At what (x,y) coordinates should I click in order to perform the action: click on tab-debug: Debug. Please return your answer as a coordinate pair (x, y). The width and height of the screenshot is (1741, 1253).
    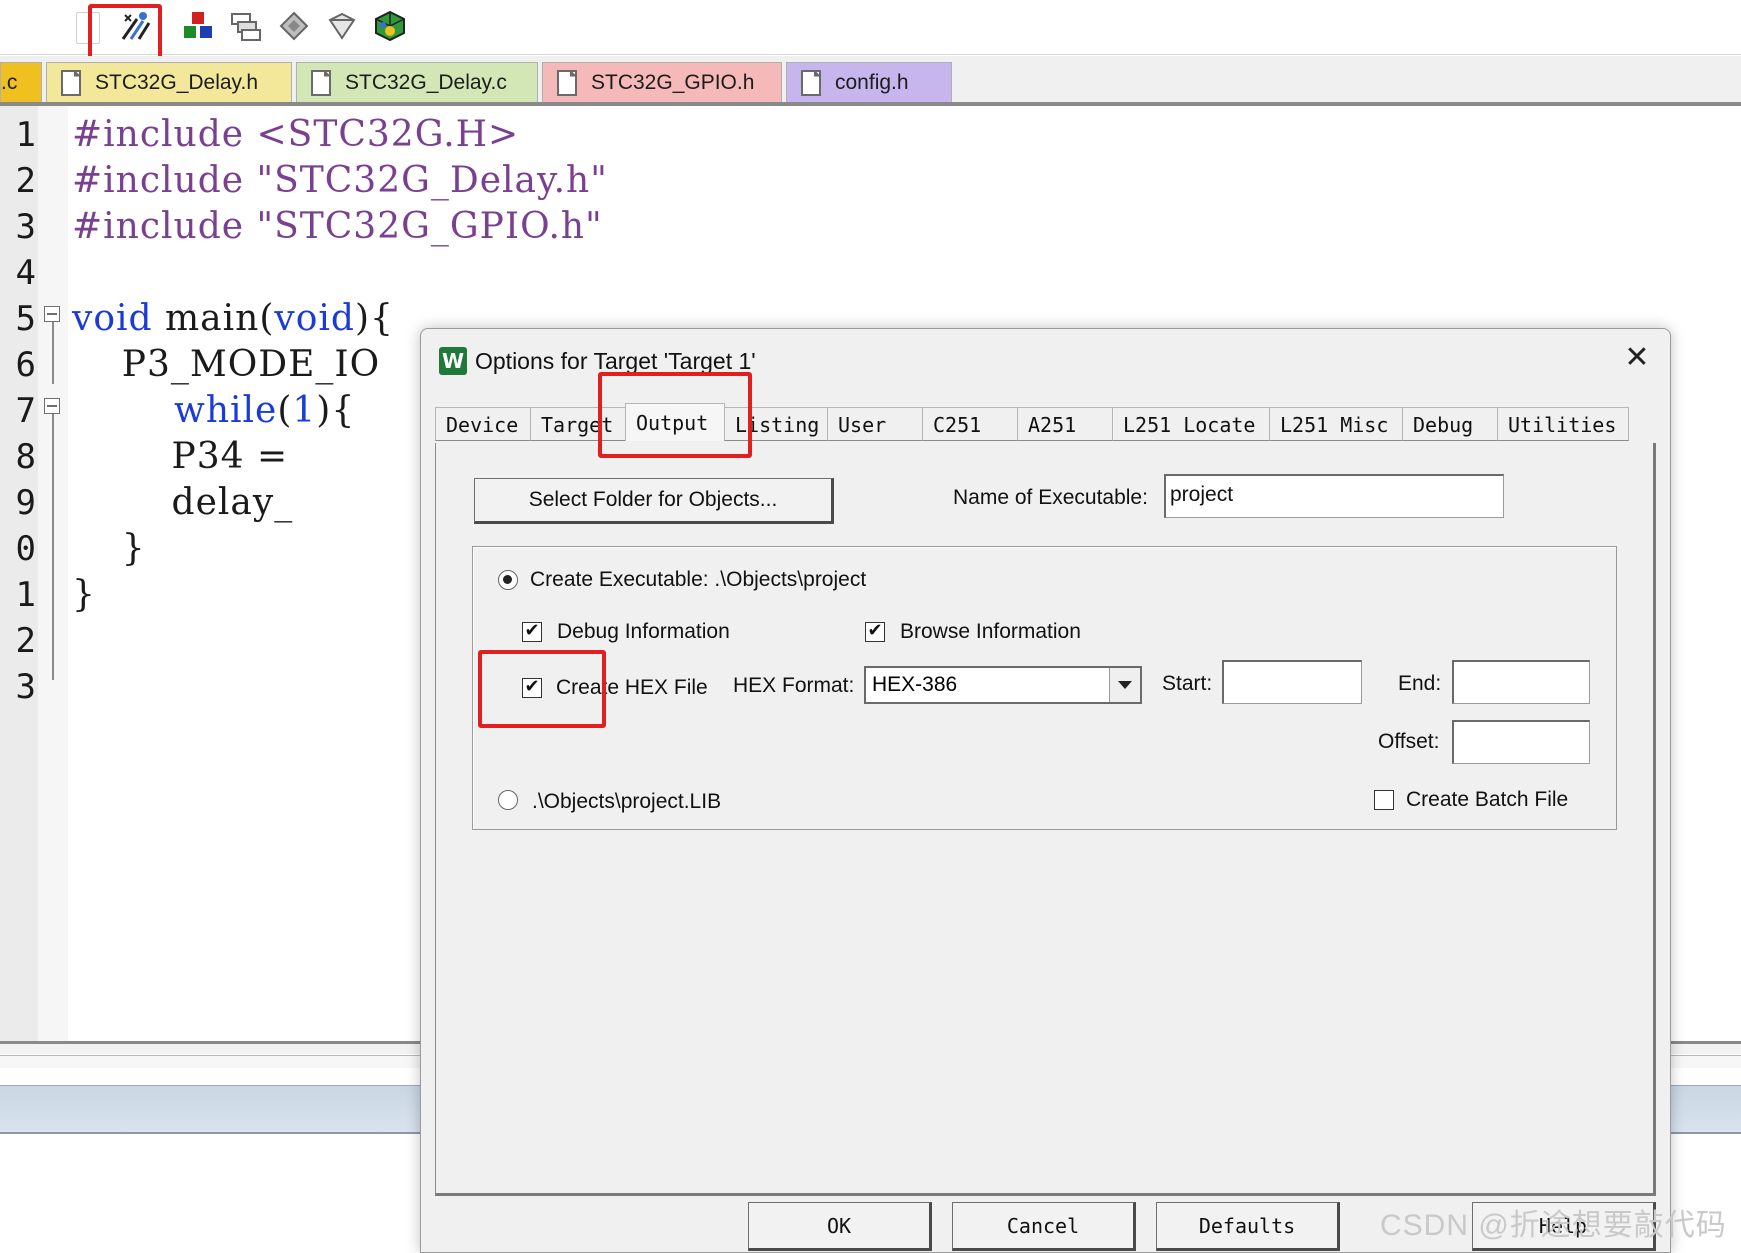
    Looking at the image, I should click on (1450, 424).